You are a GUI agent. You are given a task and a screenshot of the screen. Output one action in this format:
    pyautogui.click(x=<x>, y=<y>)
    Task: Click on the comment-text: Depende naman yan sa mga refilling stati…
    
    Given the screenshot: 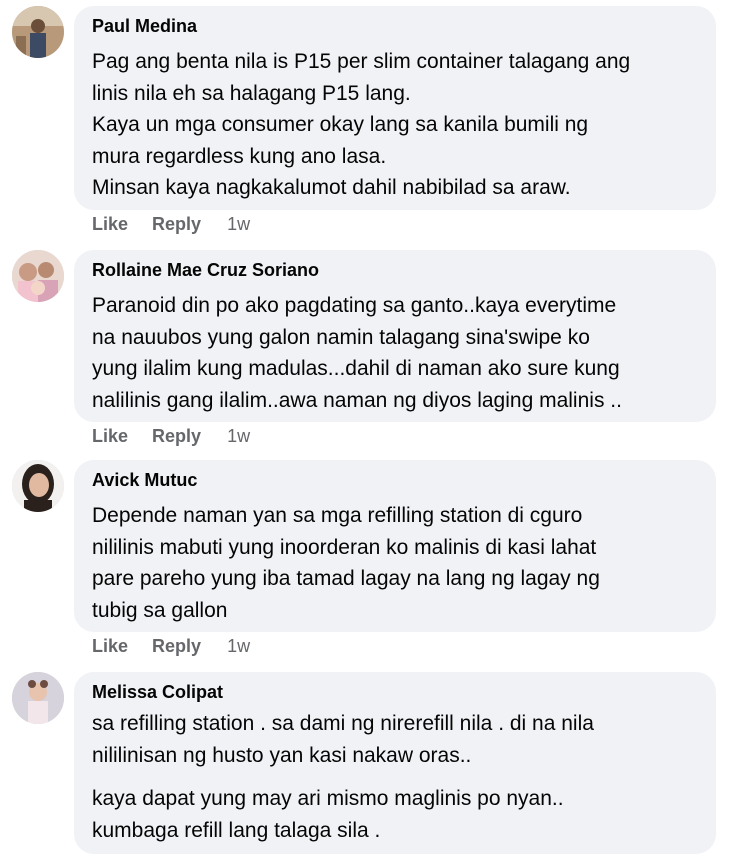 What is the action you would take?
    pyautogui.click(x=346, y=563)
    